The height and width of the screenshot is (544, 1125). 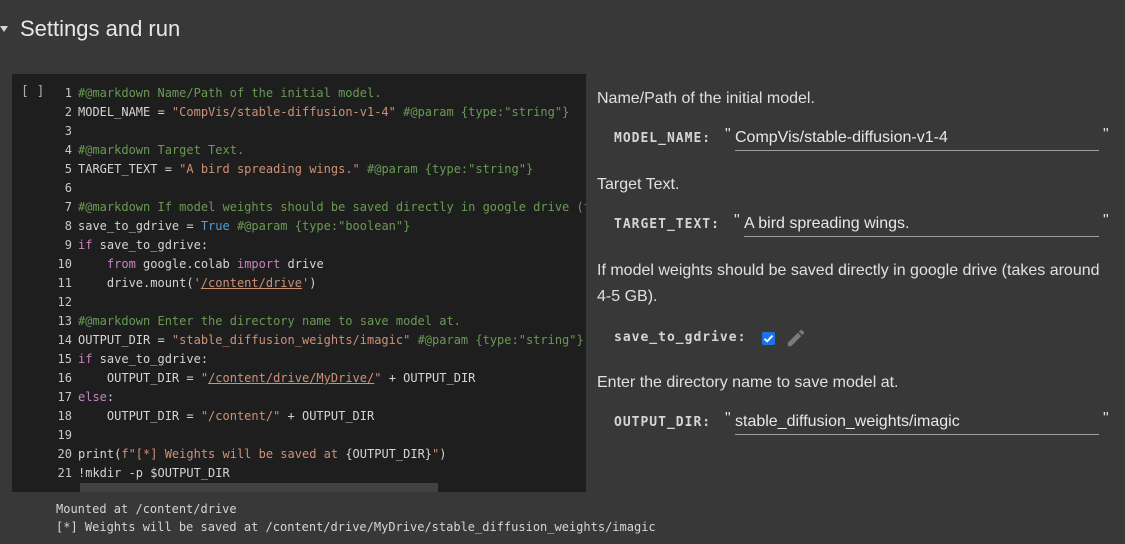 I want to click on code-line: 18 OUTPUT_DIR = "/content/" + OUTPUT_DIR, so click(x=321, y=416).